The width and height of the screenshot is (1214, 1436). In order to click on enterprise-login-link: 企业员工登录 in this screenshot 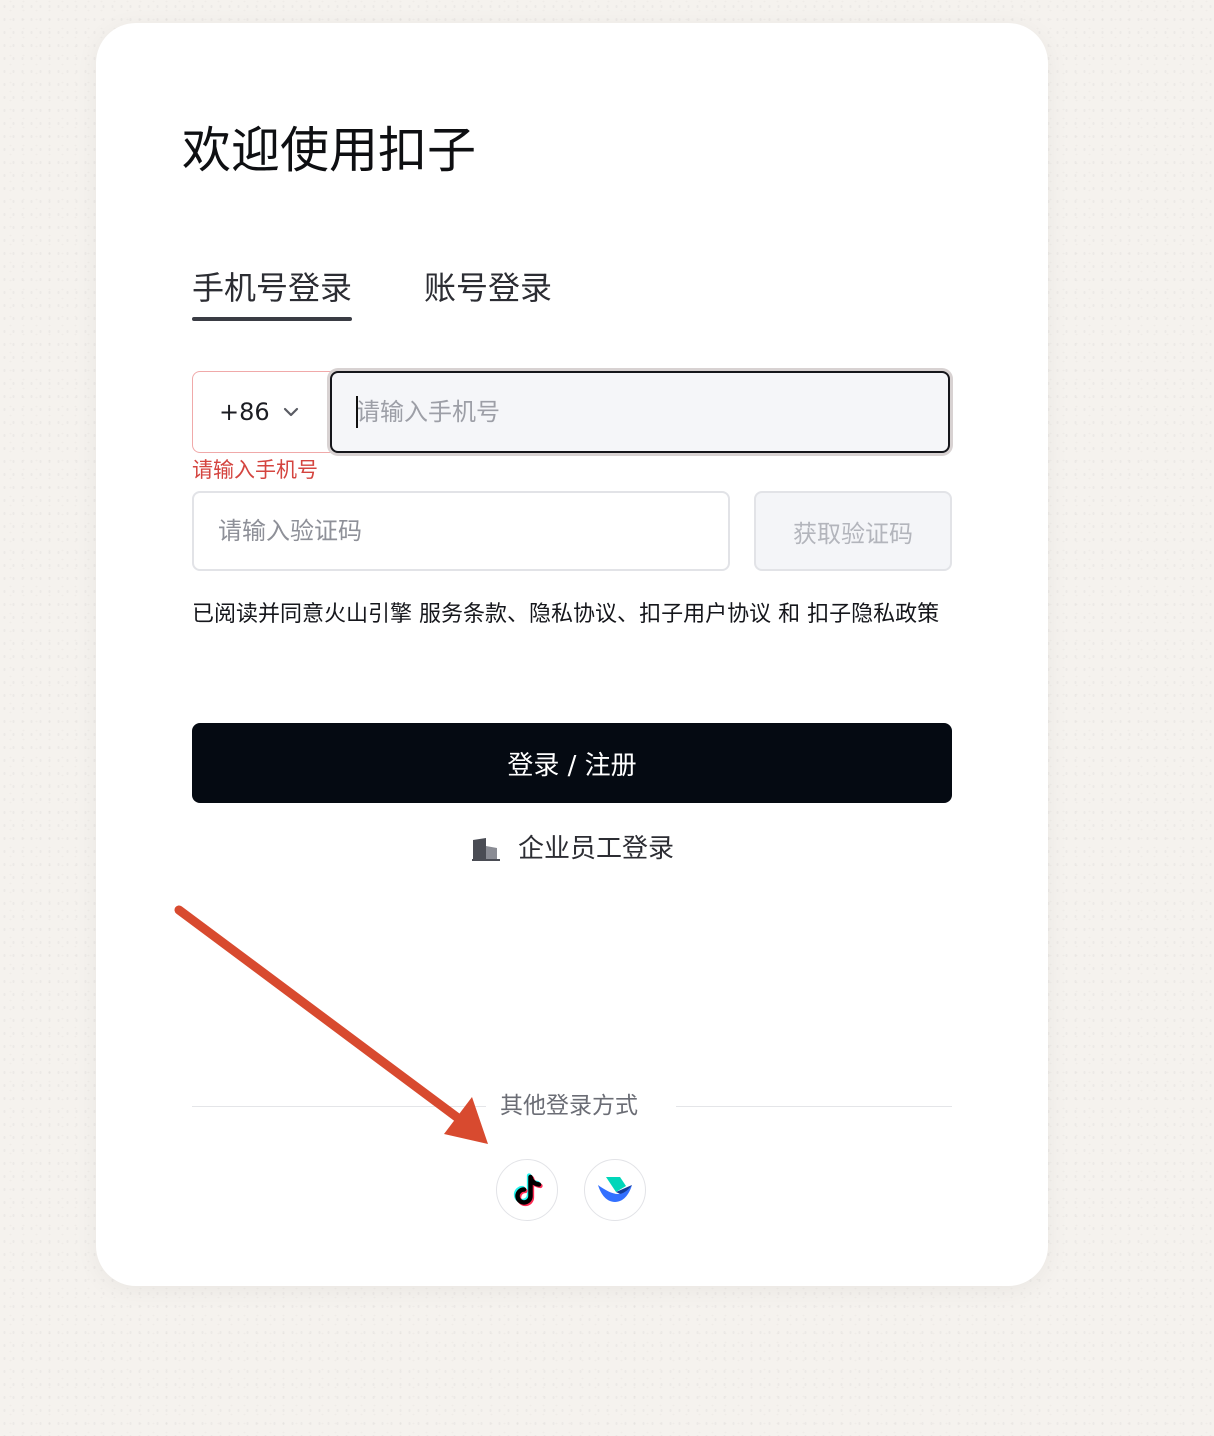, I will do `click(573, 849)`.